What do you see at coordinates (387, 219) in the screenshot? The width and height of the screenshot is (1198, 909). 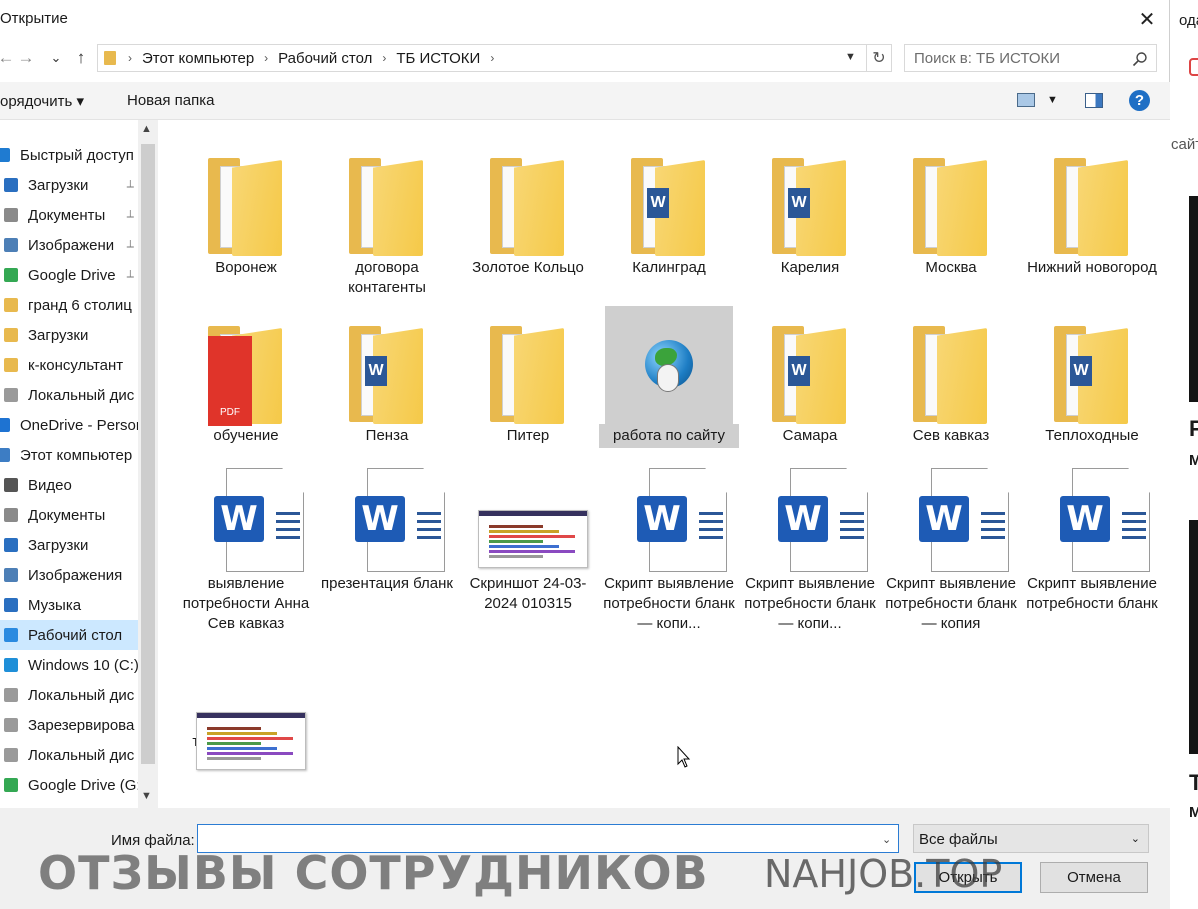 I see `folder-item: договора контагенты` at bounding box center [387, 219].